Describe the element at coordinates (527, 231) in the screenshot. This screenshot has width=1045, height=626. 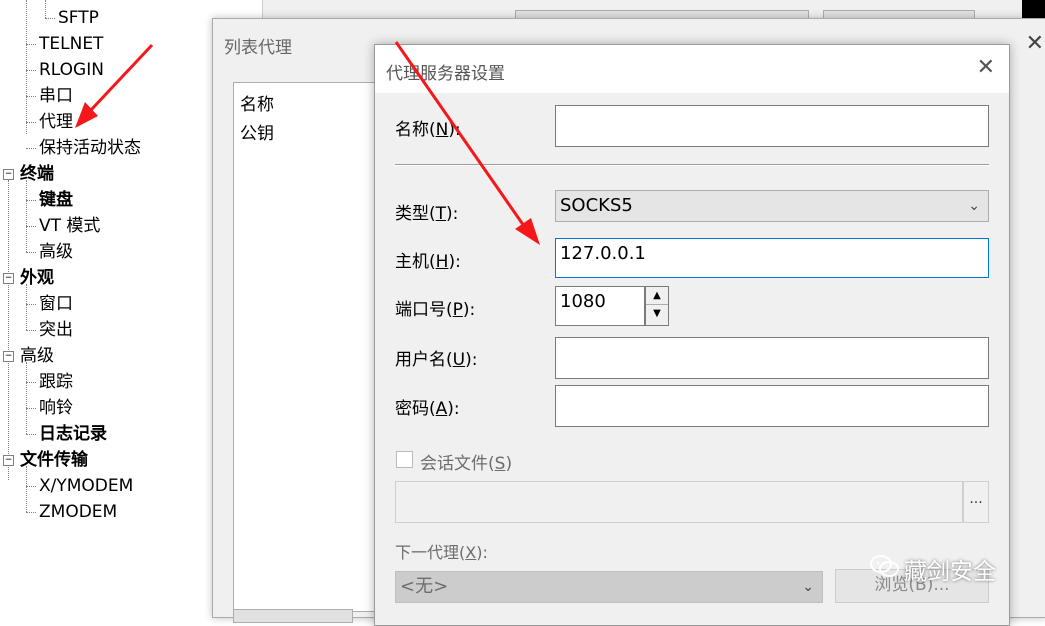
I see `arrow-head-icon` at that location.